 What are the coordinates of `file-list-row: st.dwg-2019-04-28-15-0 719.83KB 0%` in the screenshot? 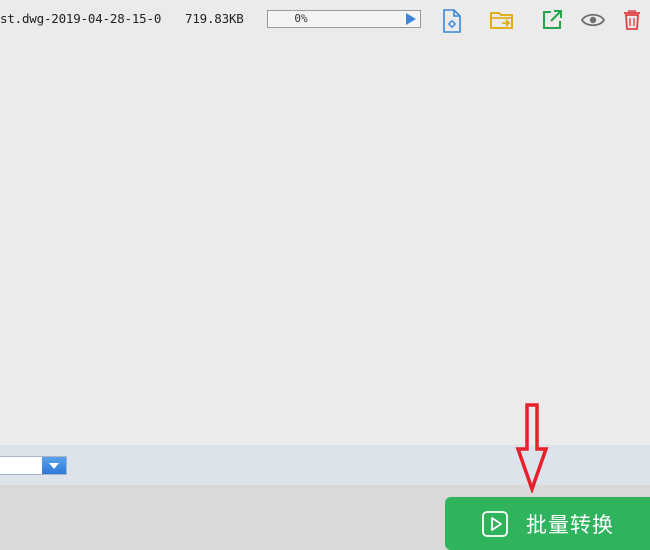 It's located at (325, 20).